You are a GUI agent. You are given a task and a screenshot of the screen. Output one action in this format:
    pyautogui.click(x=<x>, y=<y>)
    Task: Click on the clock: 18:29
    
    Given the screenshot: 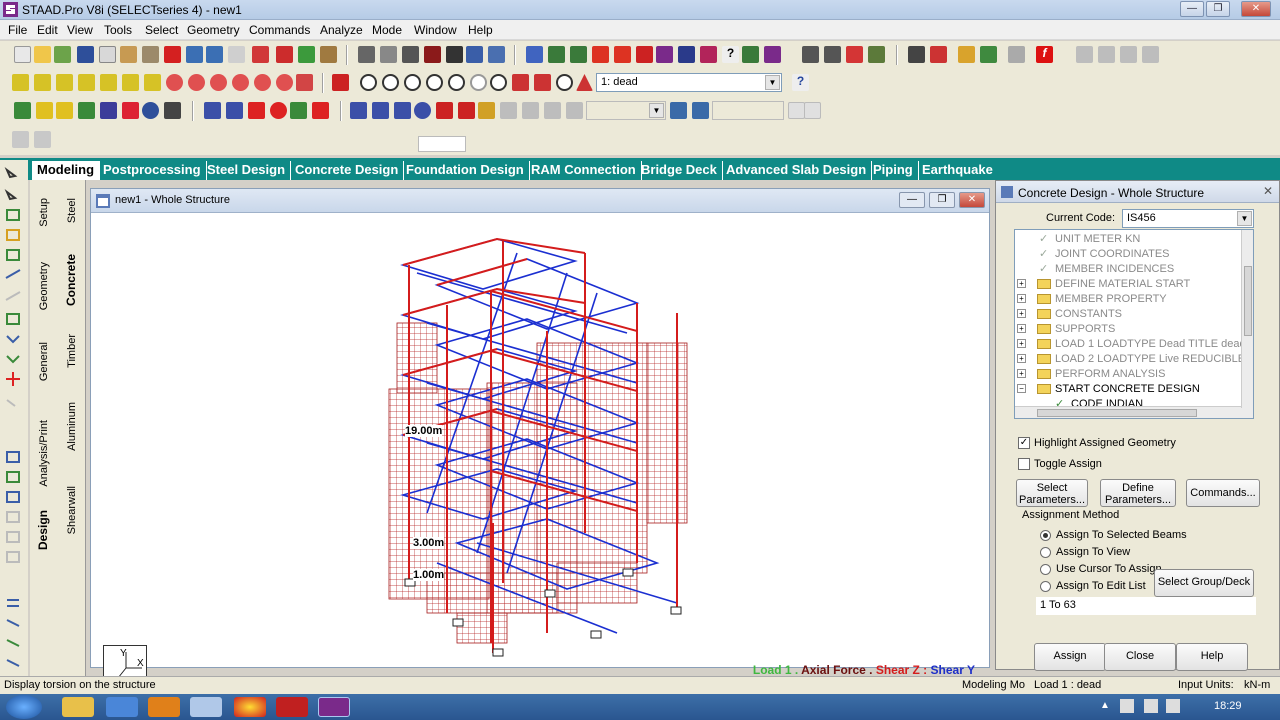 What is the action you would take?
    pyautogui.click(x=1228, y=706)
    